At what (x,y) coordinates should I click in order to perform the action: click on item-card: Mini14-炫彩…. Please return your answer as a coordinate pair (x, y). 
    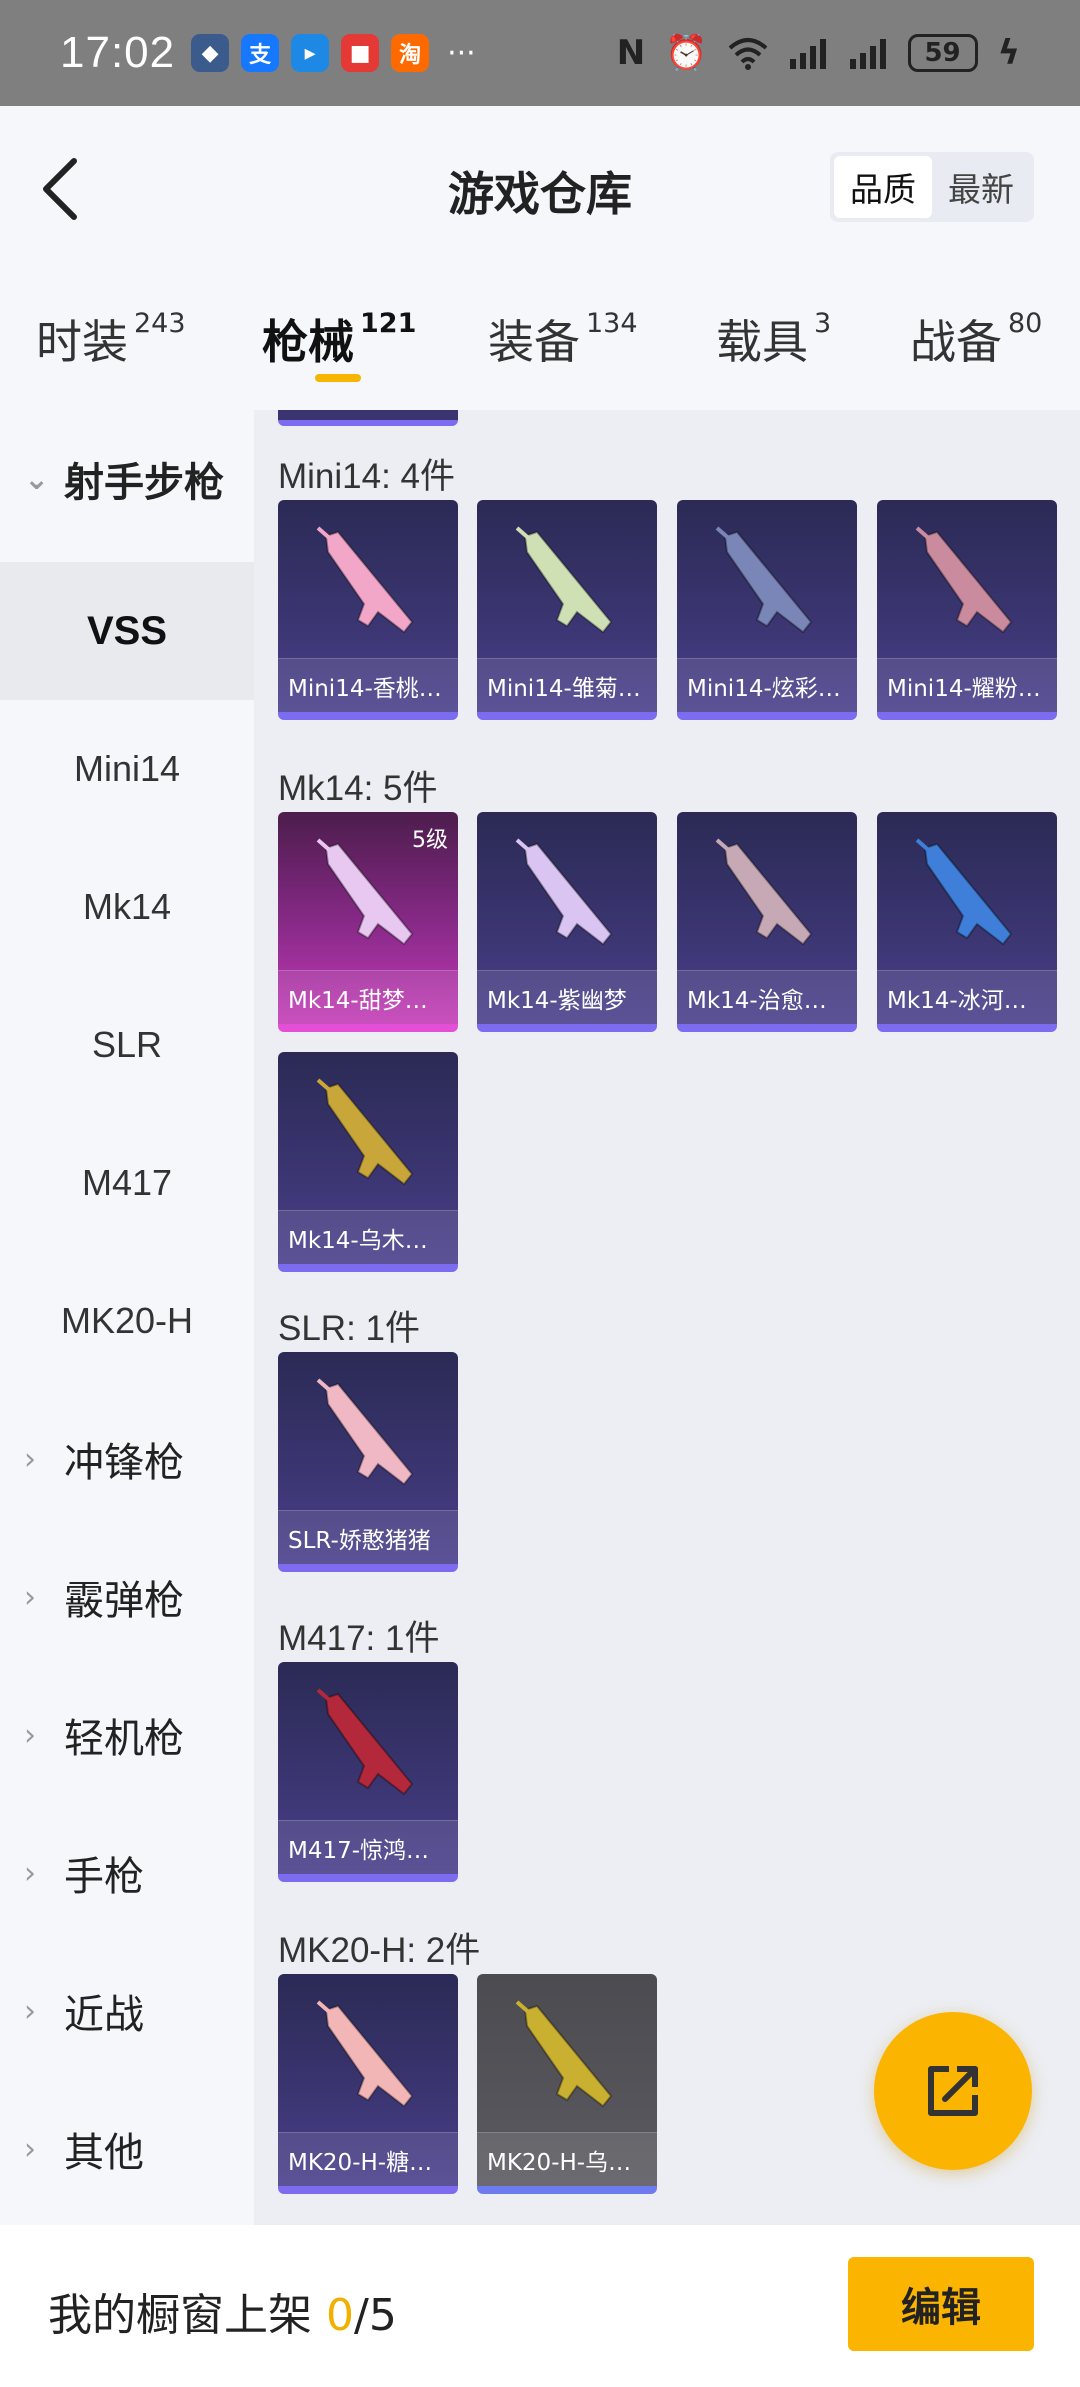
    Looking at the image, I should click on (767, 610).